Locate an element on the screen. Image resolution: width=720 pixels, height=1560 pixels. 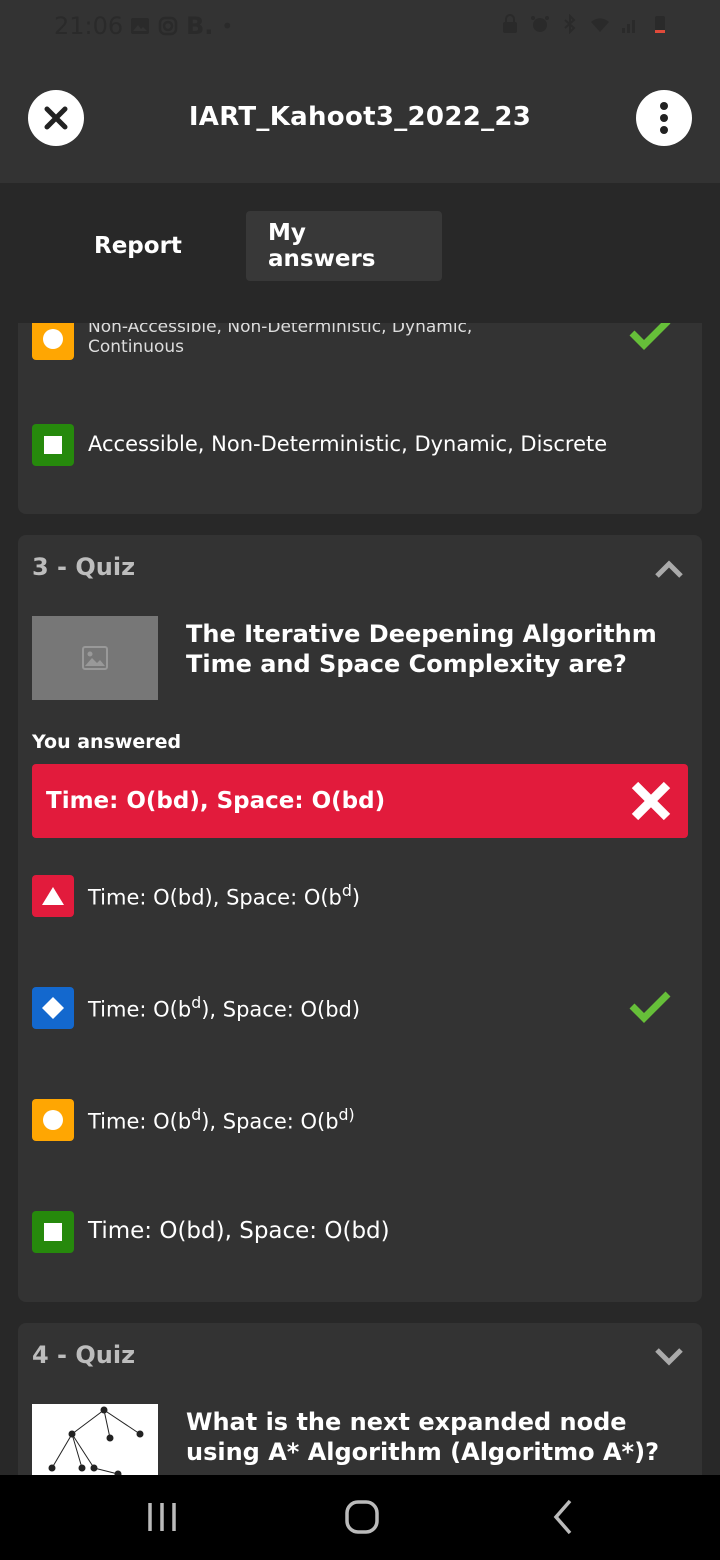
instagram-icon is located at coordinates (168, 26).